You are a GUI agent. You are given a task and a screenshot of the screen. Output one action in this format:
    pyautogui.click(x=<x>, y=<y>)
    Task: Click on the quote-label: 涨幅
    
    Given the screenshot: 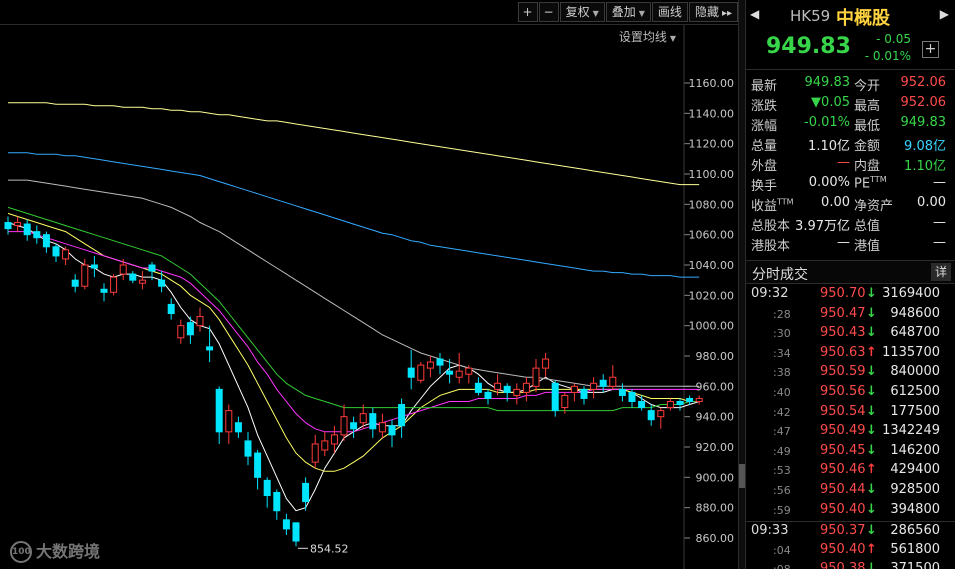 What is the action you would take?
    pyautogui.click(x=764, y=126)
    